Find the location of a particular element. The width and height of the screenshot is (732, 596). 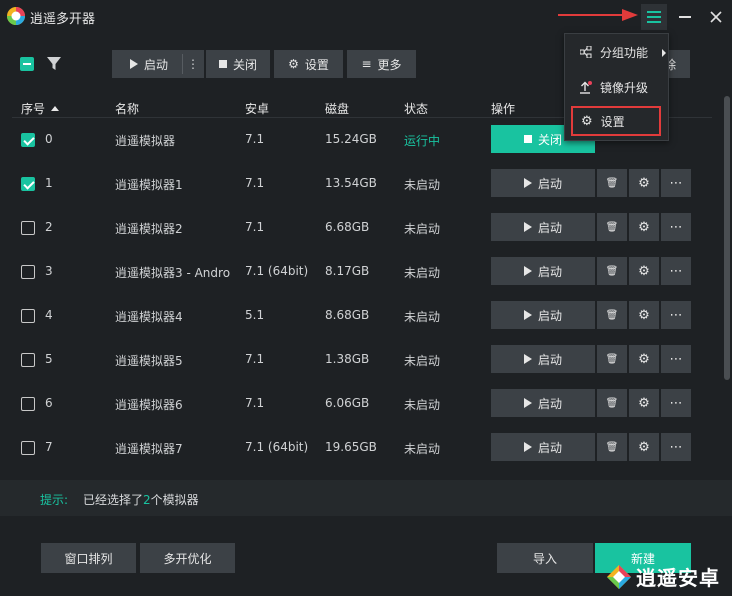

menu-item-settings-label: 设置 is located at coordinates (612, 121).